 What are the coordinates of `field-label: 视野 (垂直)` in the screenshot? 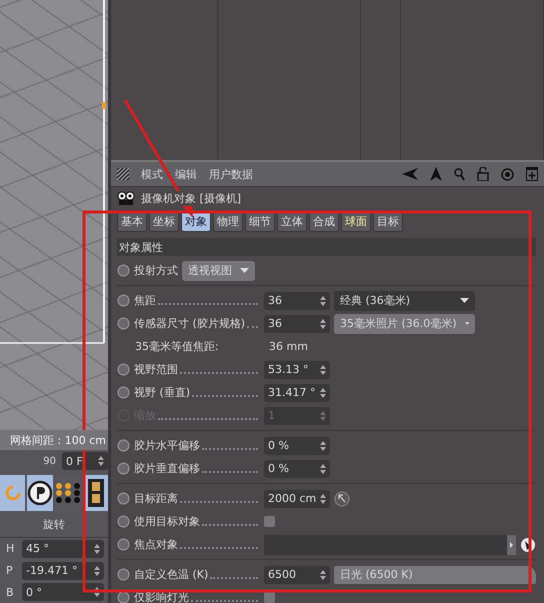 It's located at (162, 392).